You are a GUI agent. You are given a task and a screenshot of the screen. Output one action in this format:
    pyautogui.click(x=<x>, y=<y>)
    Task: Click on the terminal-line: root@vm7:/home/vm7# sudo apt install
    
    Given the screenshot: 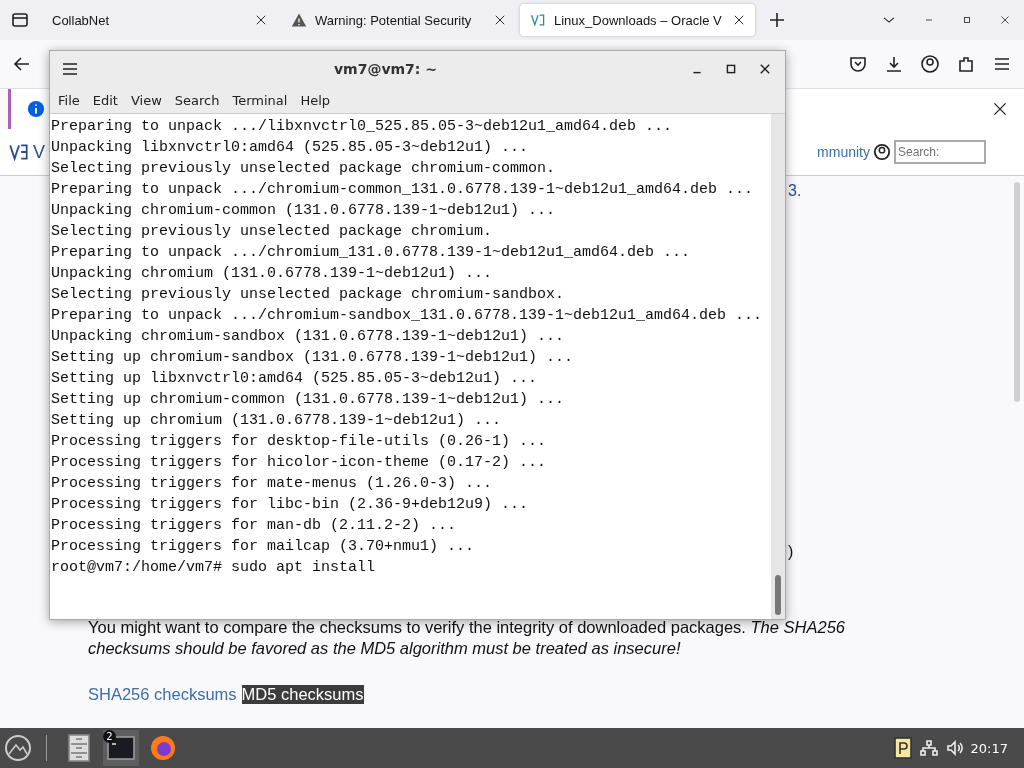 What is the action you would take?
    pyautogui.click(x=214, y=568)
    